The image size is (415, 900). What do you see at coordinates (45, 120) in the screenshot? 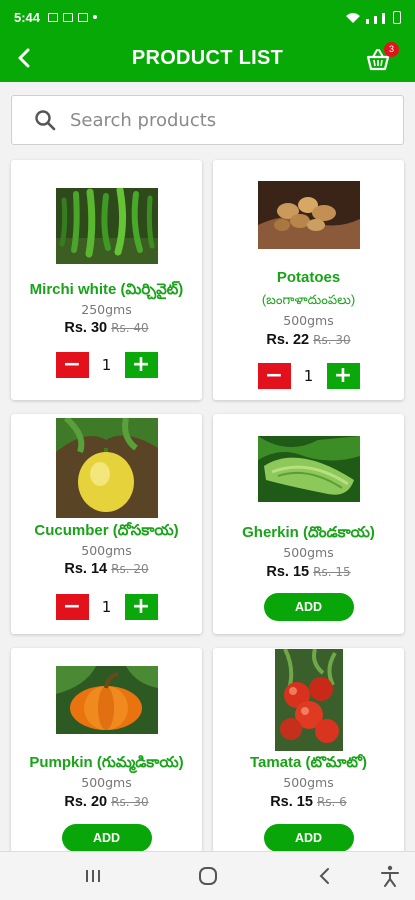
I see `search-icon` at bounding box center [45, 120].